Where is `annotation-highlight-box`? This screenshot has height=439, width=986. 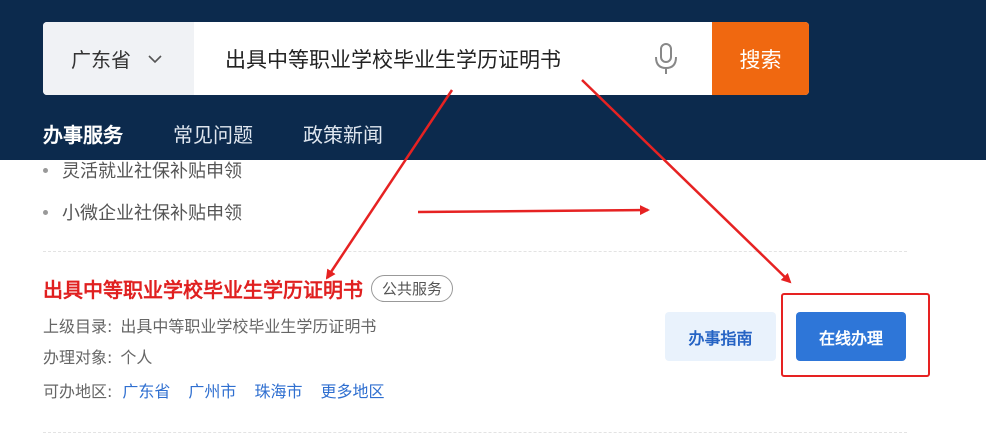 annotation-highlight-box is located at coordinates (855, 335).